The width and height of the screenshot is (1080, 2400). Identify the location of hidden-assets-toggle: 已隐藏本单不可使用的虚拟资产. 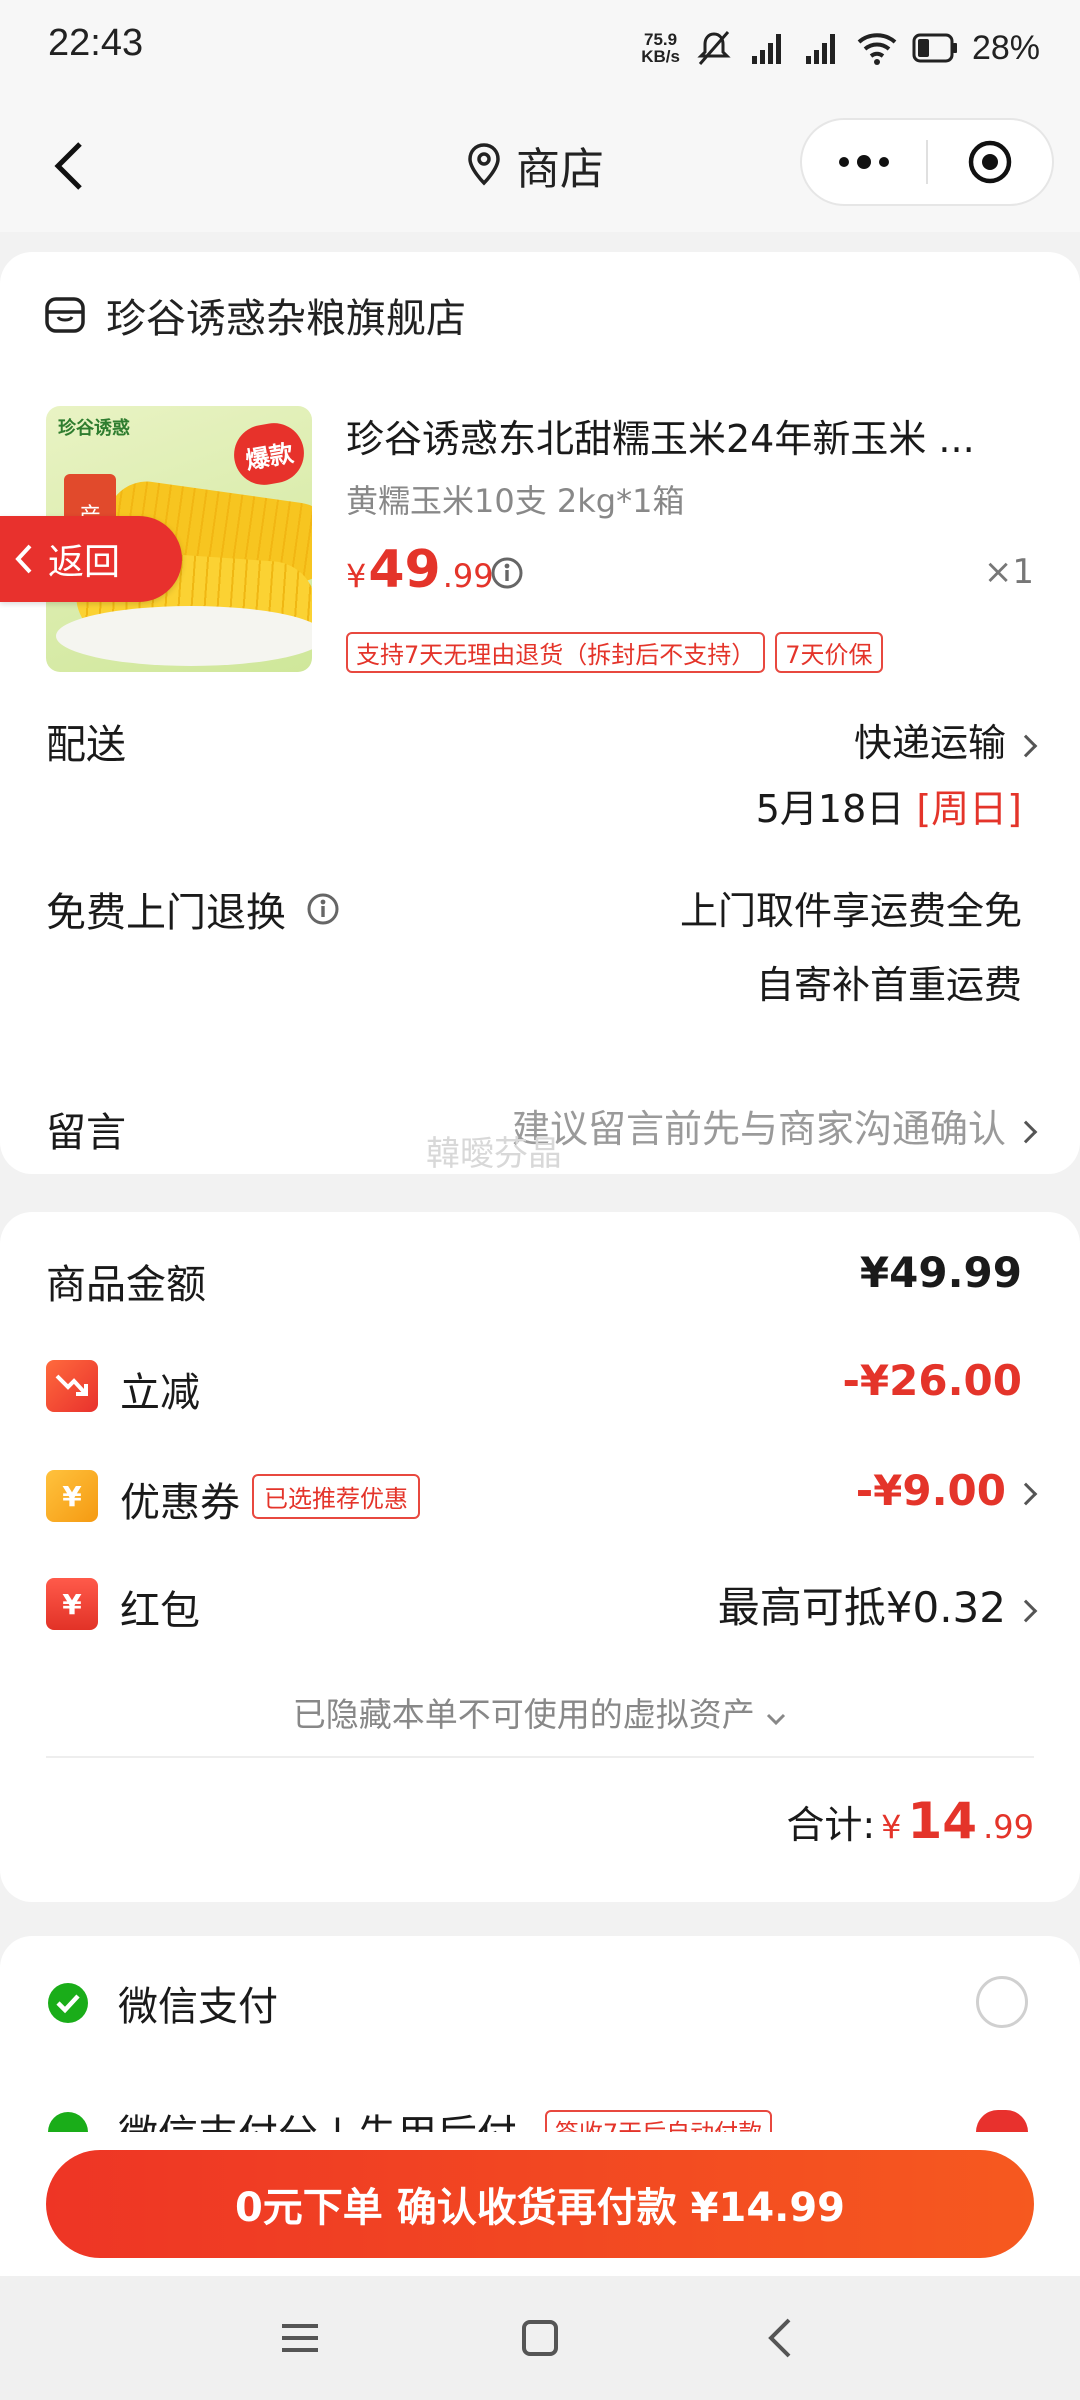
(540, 1712).